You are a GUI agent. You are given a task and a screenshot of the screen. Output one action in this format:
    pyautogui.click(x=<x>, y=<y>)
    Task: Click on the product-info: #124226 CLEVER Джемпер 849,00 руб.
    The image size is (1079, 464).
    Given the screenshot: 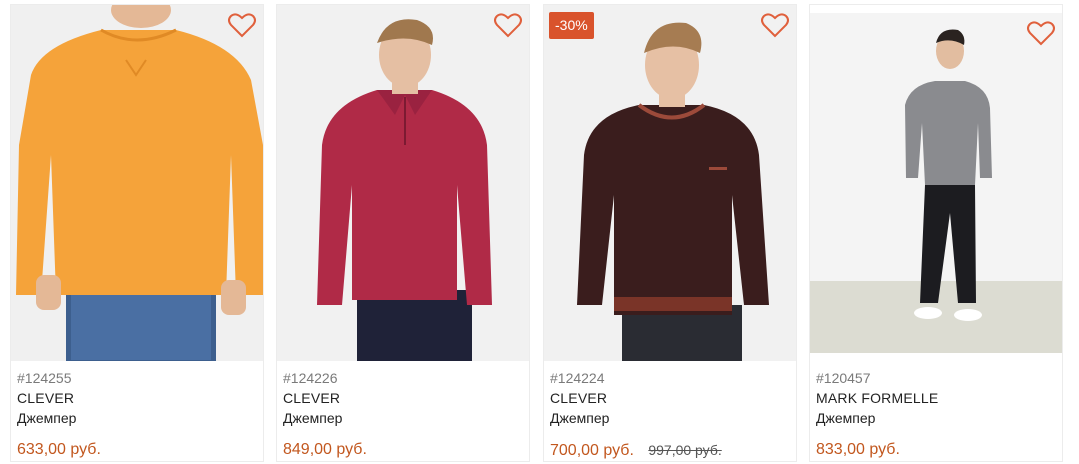 What is the action you would take?
    pyautogui.click(x=403, y=414)
    